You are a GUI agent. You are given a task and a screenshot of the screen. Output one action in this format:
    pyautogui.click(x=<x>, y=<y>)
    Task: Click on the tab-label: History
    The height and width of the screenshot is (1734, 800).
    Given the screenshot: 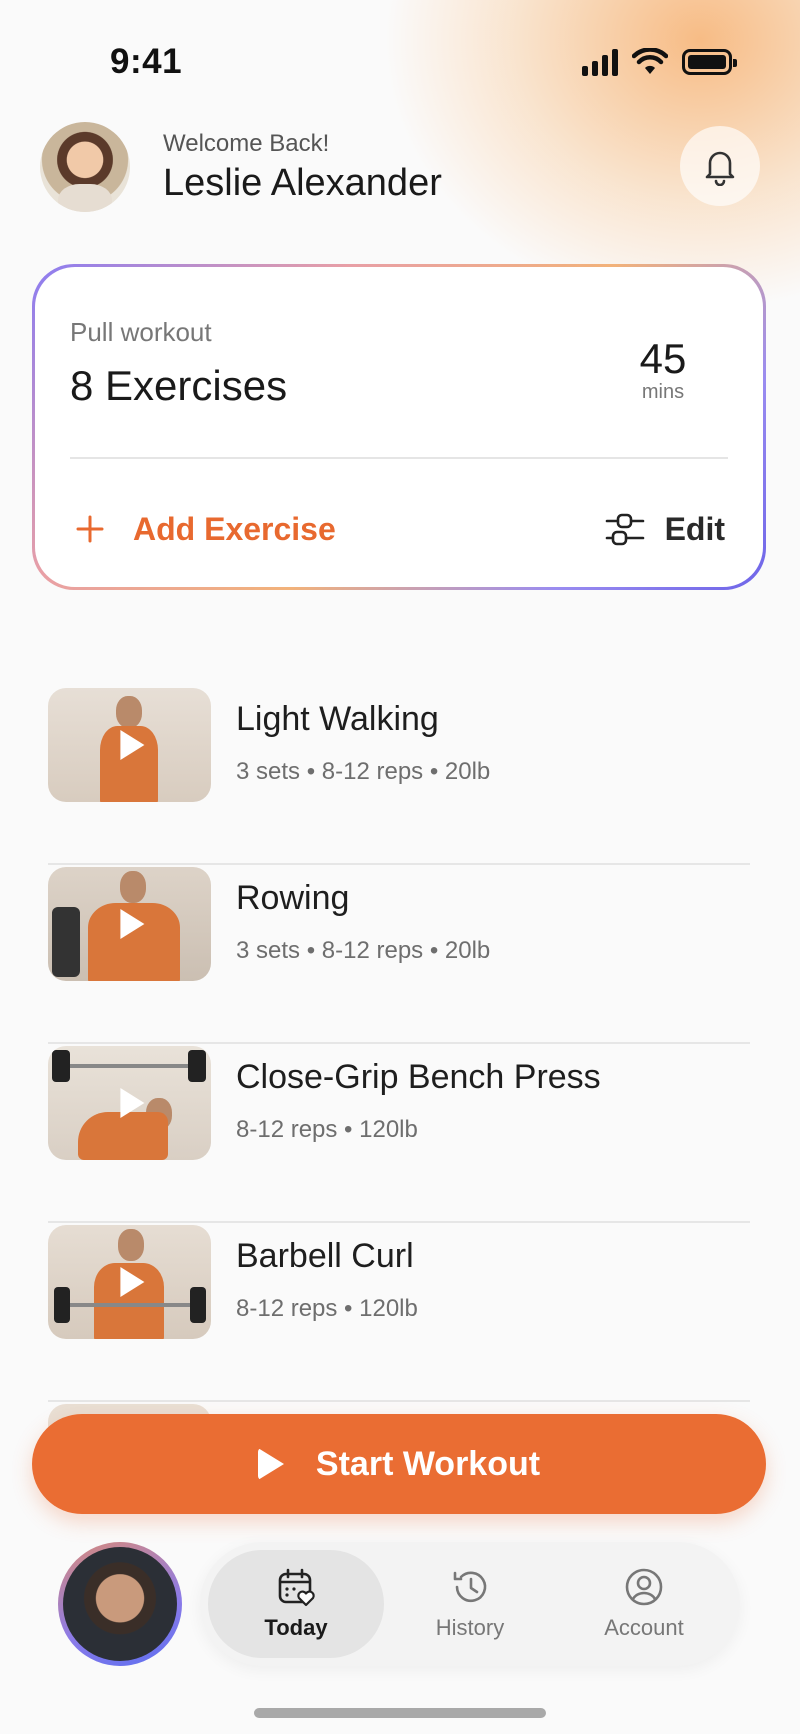 What is the action you would take?
    pyautogui.click(x=470, y=1627)
    